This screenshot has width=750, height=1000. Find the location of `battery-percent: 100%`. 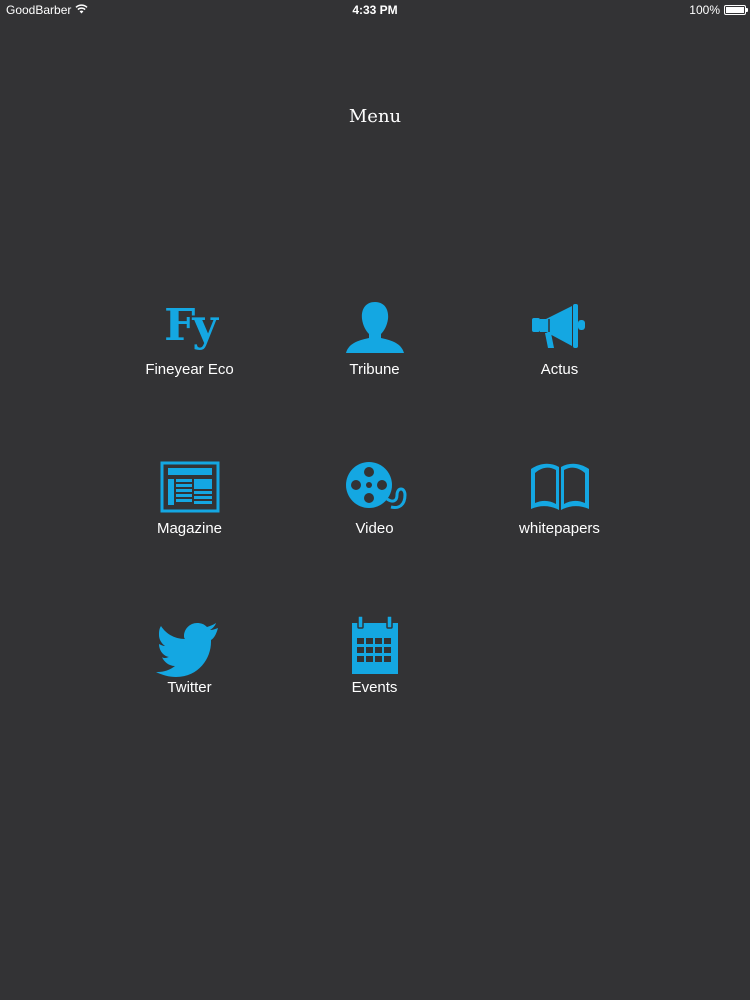

battery-percent: 100% is located at coordinates (704, 10).